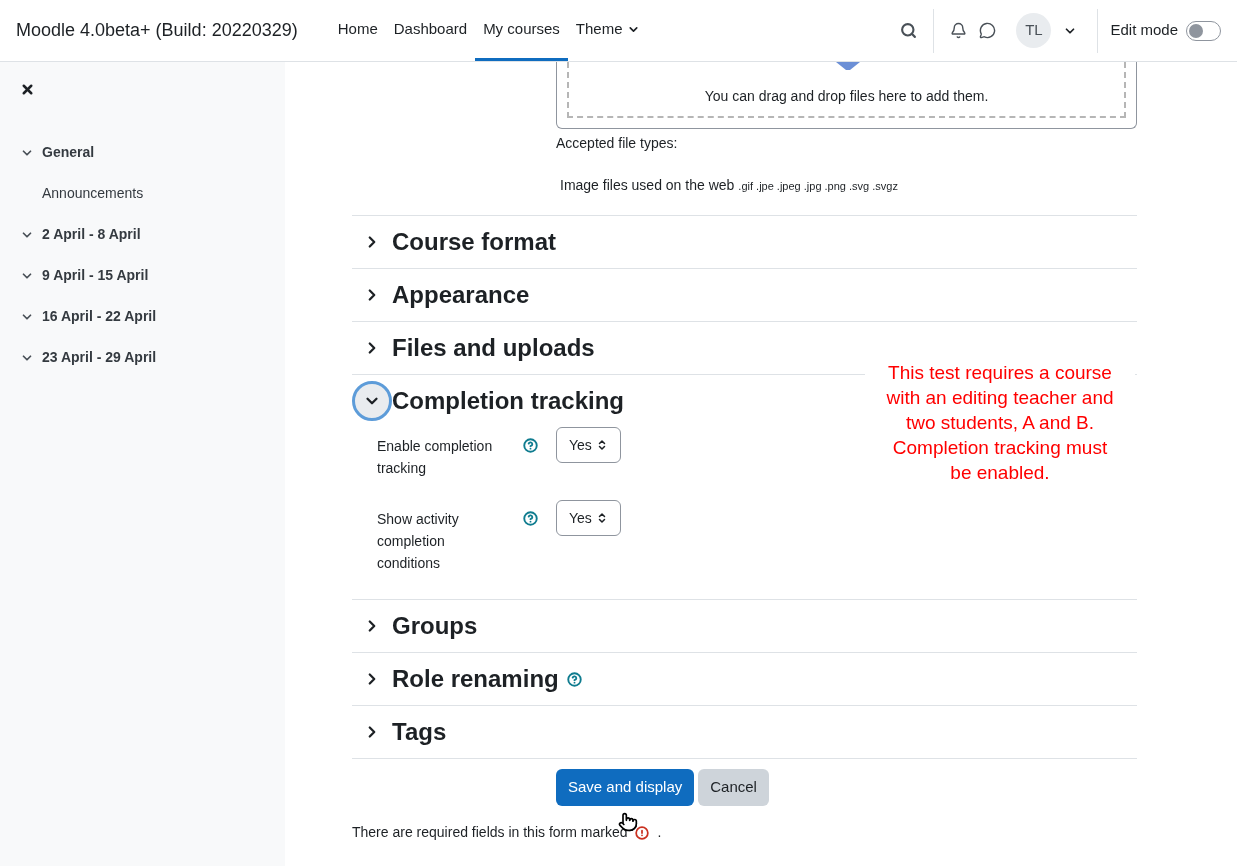 The image size is (1237, 866). What do you see at coordinates (625, 787) in the screenshot?
I see `save-button: Save and display` at bounding box center [625, 787].